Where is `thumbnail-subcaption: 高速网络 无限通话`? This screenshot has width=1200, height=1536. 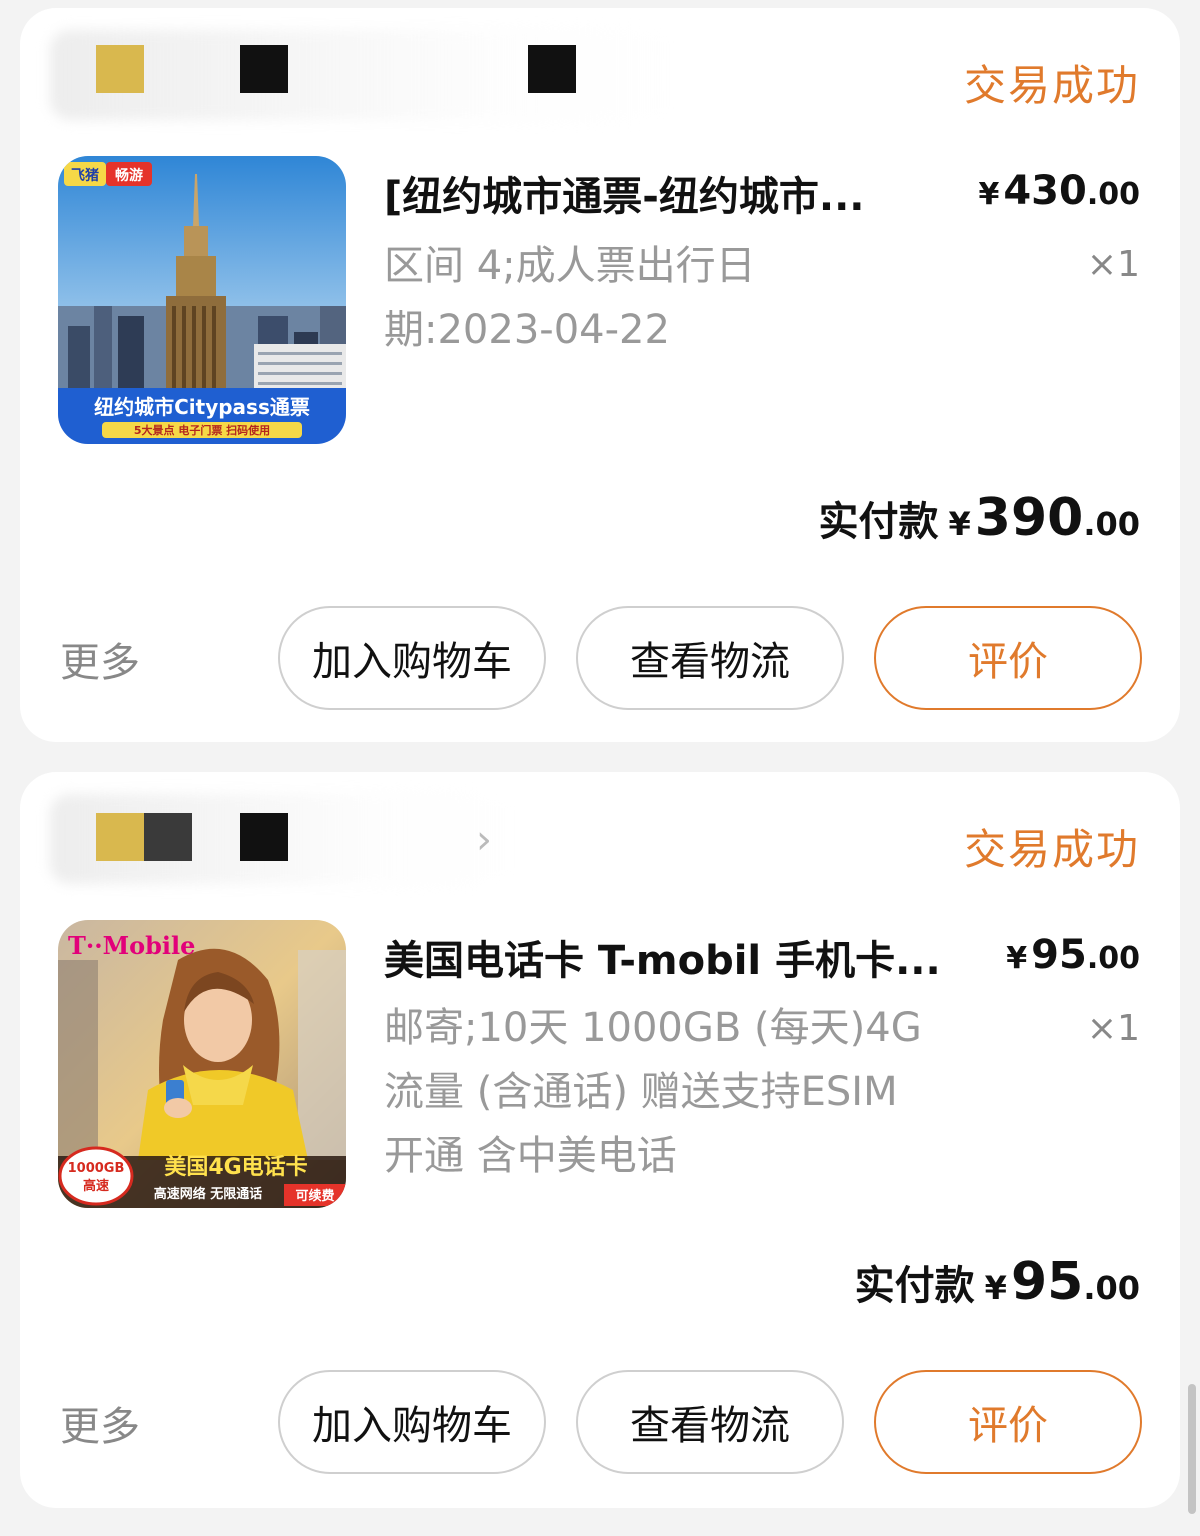 thumbnail-subcaption: 高速网络 无限通话 is located at coordinates (208, 1194).